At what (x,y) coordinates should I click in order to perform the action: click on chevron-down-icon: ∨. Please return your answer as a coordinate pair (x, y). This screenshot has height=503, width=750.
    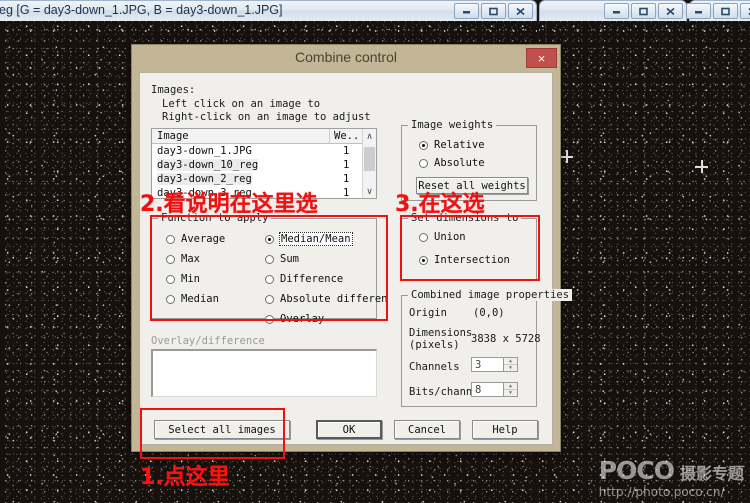
    Looking at the image, I should click on (369, 191).